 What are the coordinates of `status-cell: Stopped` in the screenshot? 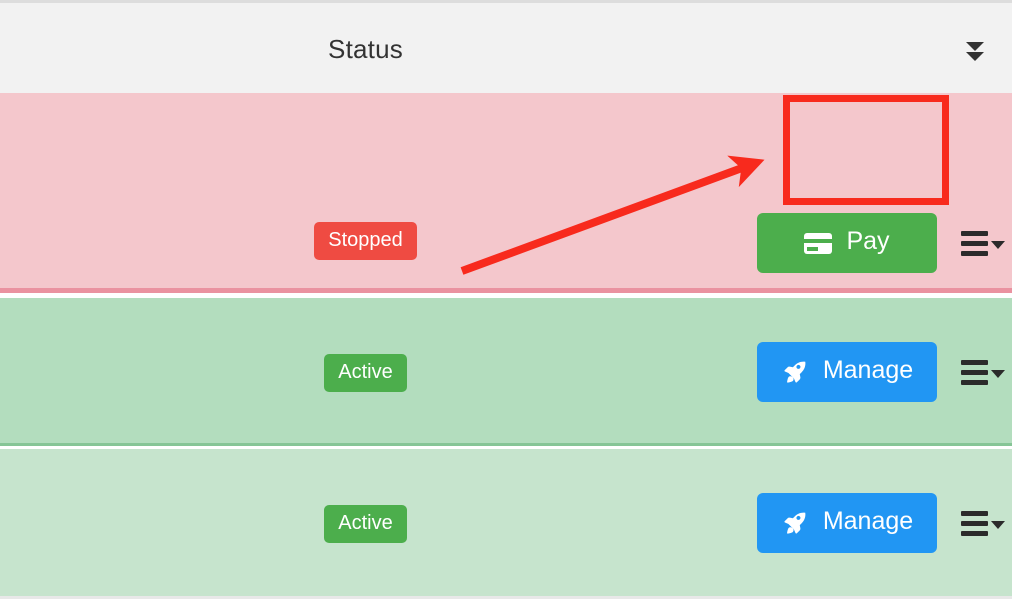 It's located at (365, 241).